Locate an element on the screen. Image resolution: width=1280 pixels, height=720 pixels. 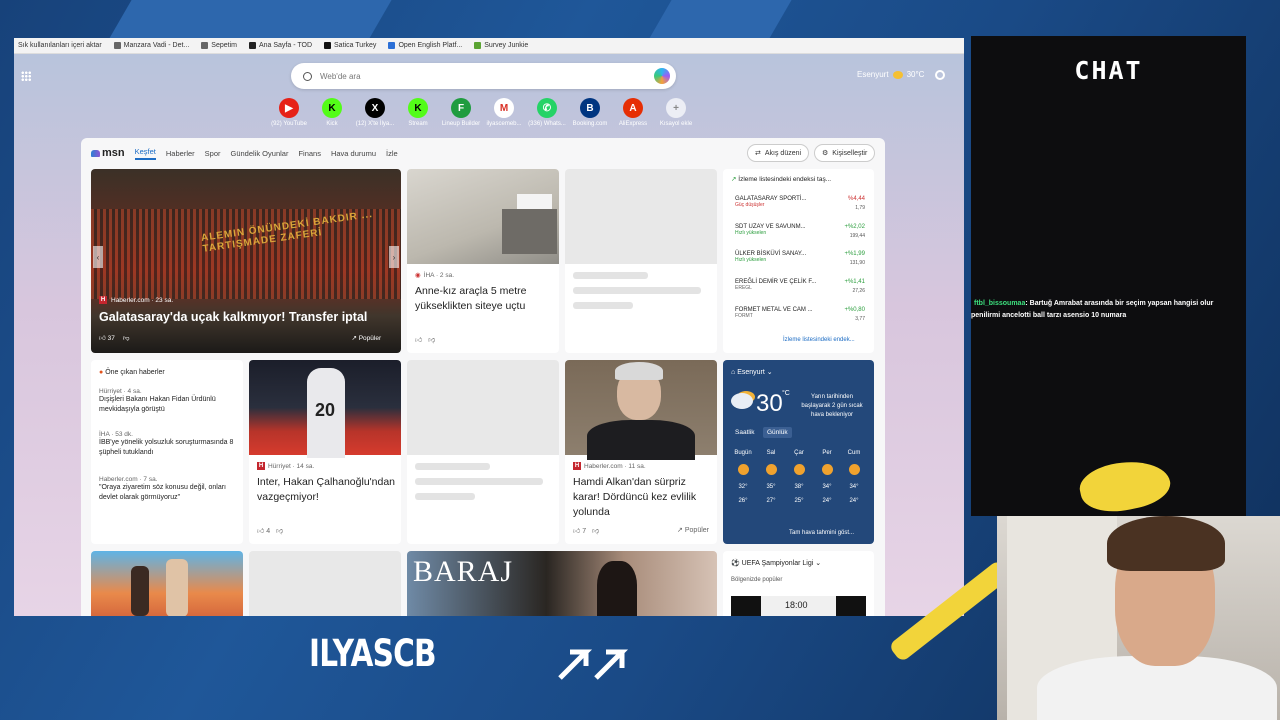
like-icon: 👍︎ 👎︎ is located at coordinates (425, 339).